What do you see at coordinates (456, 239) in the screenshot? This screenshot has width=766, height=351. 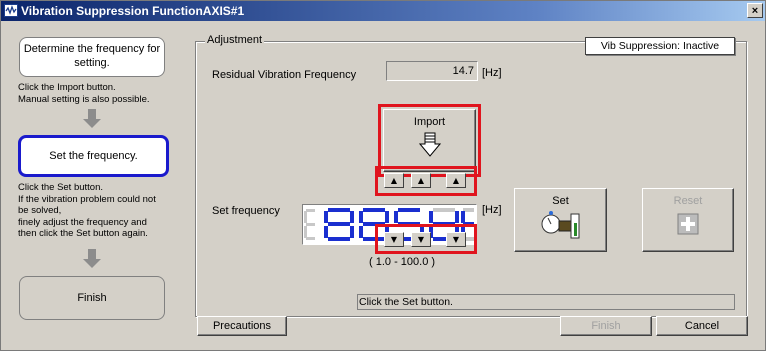 I see `digit-down-button-3: ▼` at bounding box center [456, 239].